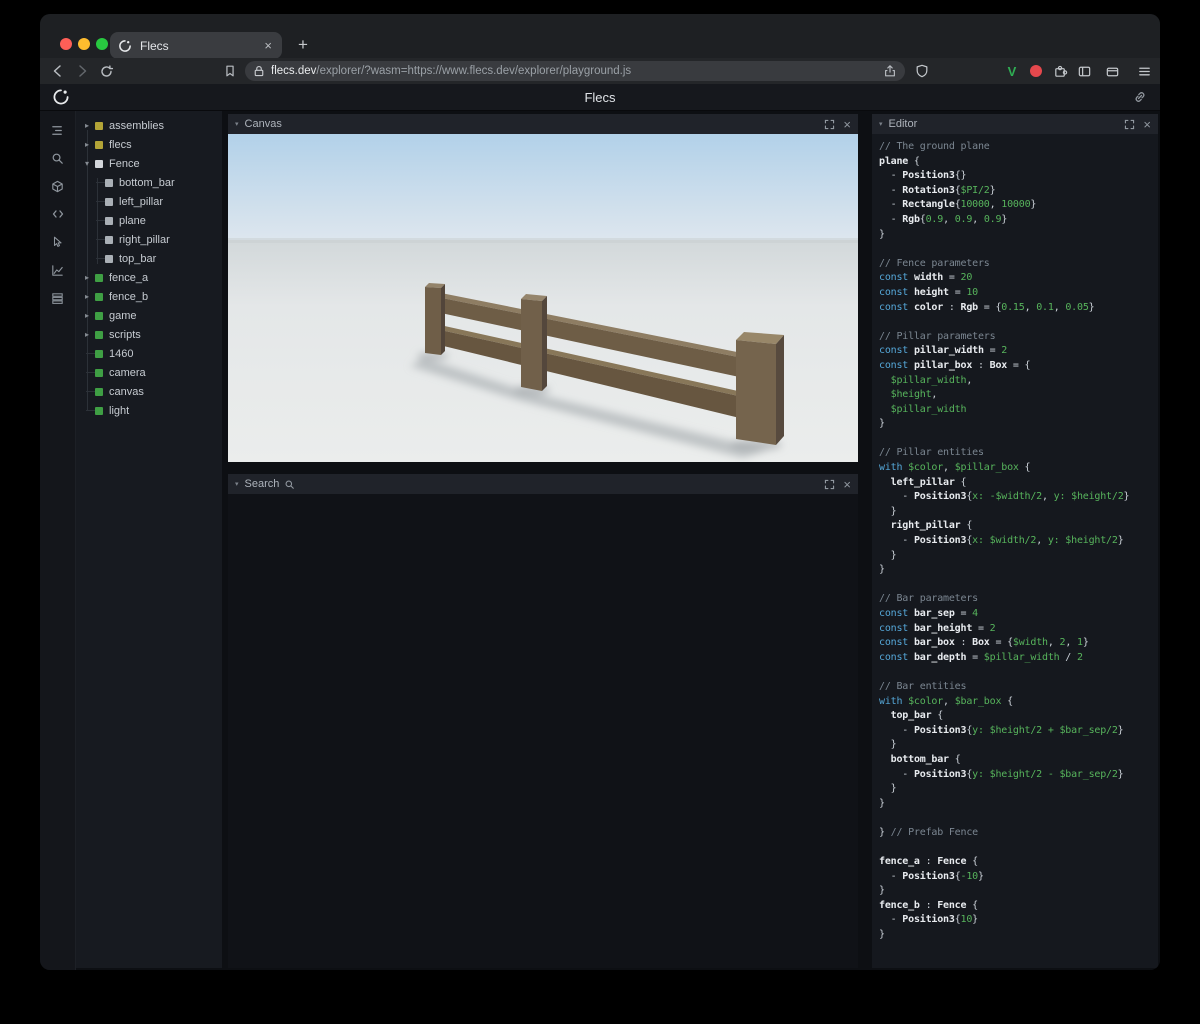 This screenshot has height=1024, width=1200. Describe the element at coordinates (66, 44) in the screenshot. I see `close-window-button` at that location.